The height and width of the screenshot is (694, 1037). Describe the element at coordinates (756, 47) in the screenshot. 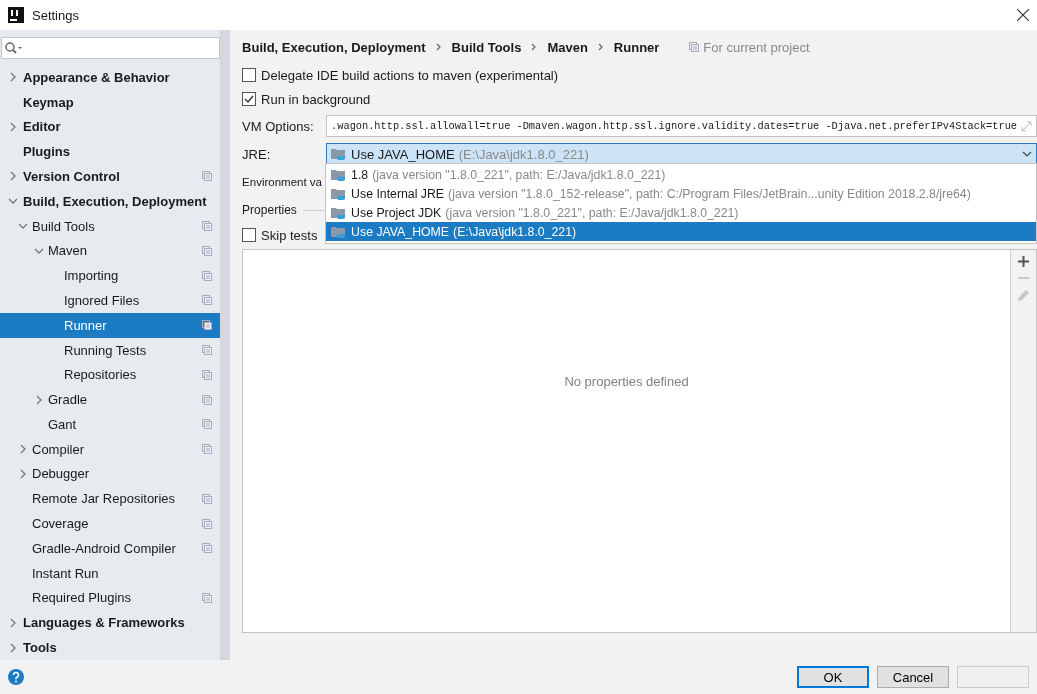

I see `scope-label: For current project` at that location.